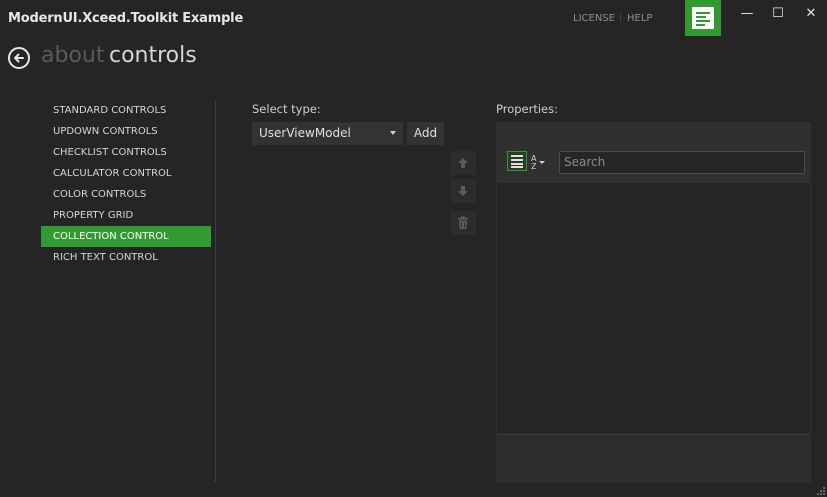  I want to click on move-down-button, so click(463, 191).